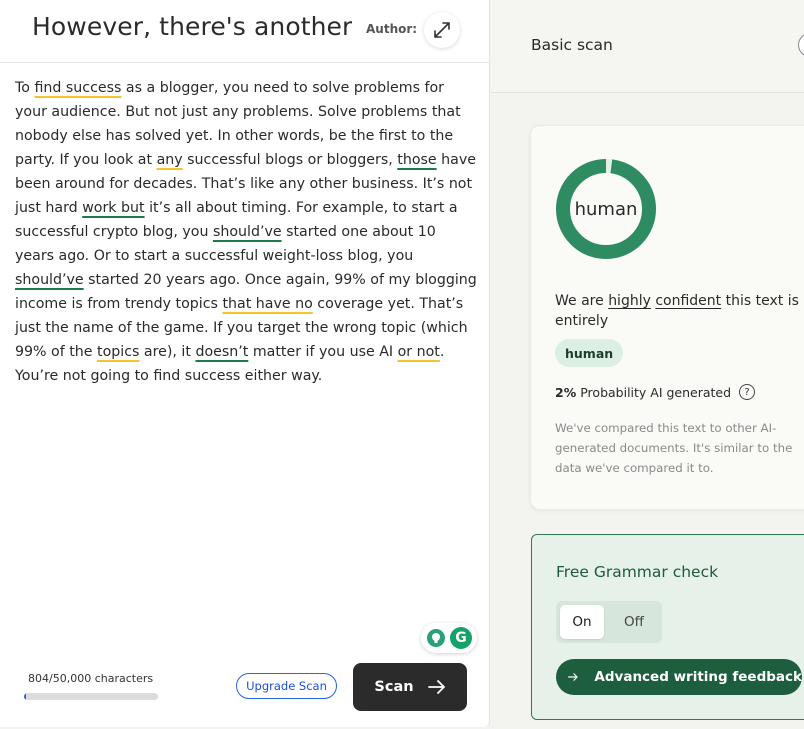 The image size is (804, 729). Describe the element at coordinates (572, 45) in the screenshot. I see `scan-mode-title: Basic scan` at that location.